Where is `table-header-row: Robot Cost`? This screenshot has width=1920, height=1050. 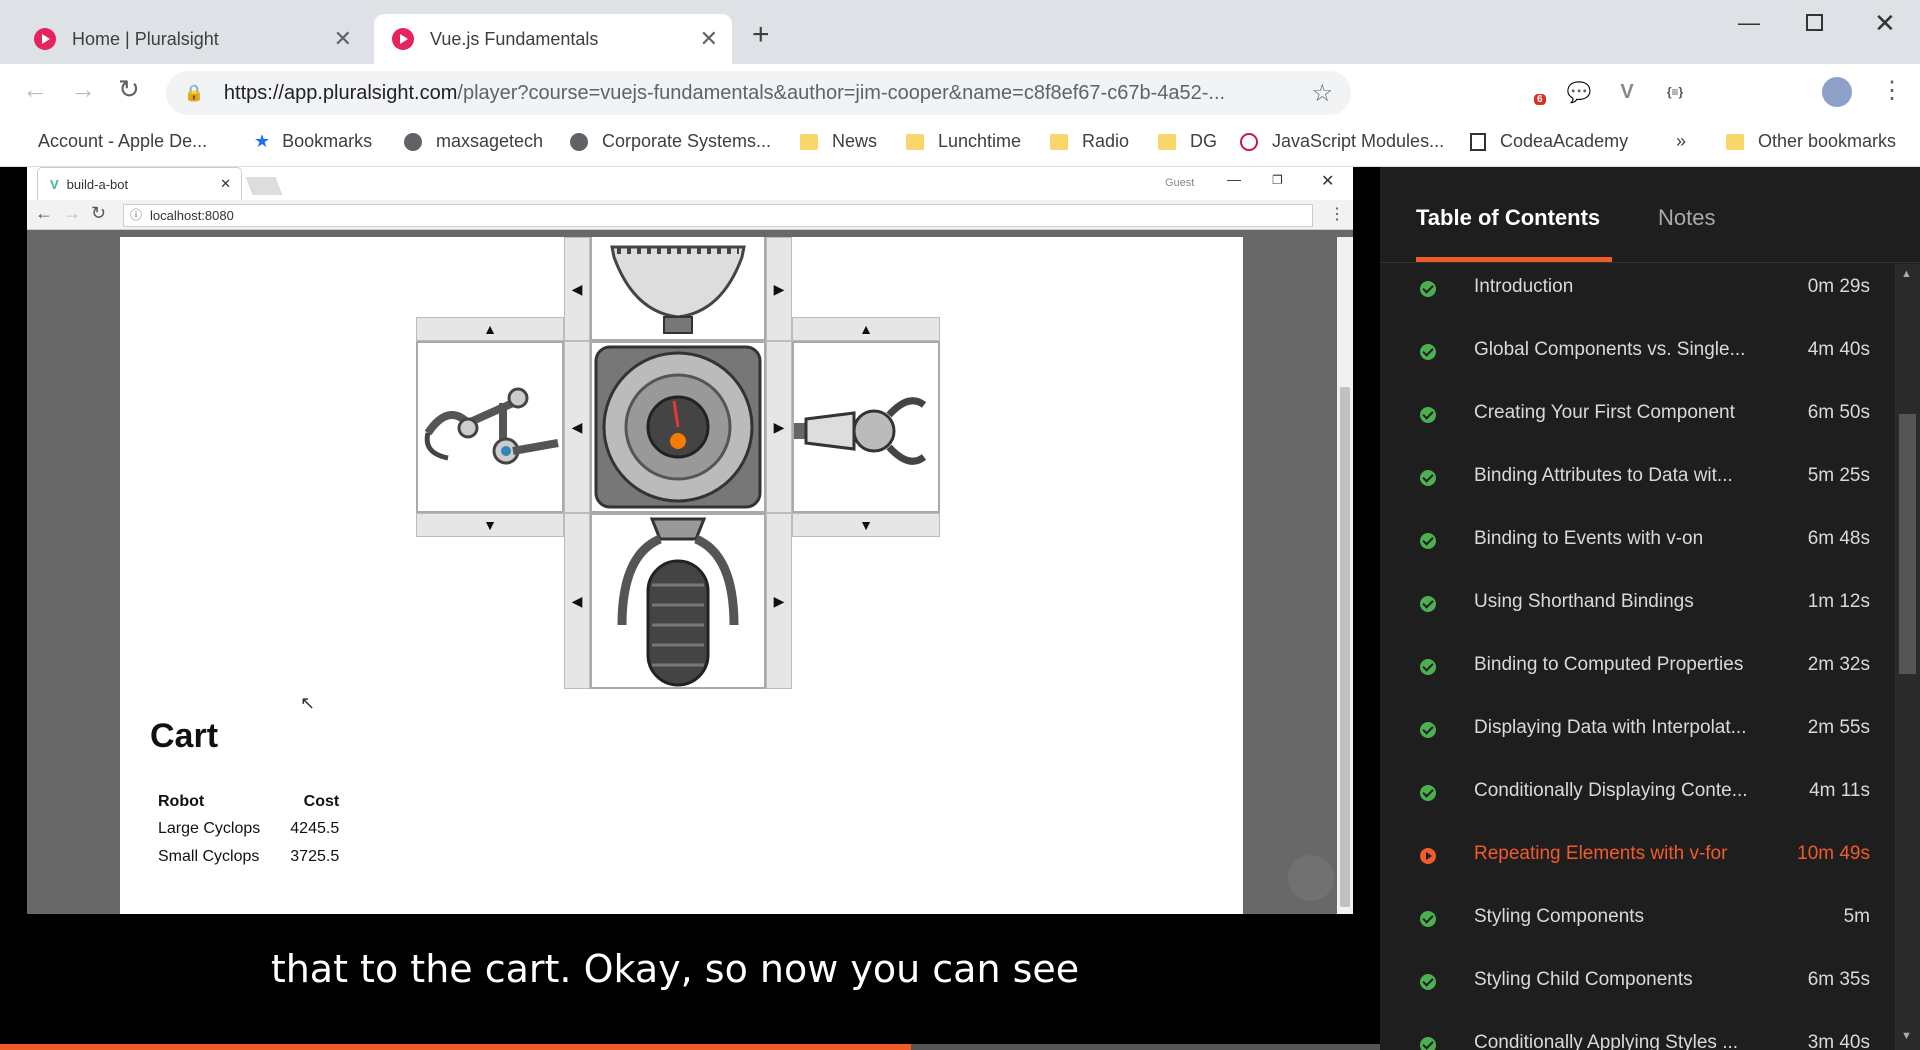 table-header-row: Robot Cost is located at coordinates (248, 802).